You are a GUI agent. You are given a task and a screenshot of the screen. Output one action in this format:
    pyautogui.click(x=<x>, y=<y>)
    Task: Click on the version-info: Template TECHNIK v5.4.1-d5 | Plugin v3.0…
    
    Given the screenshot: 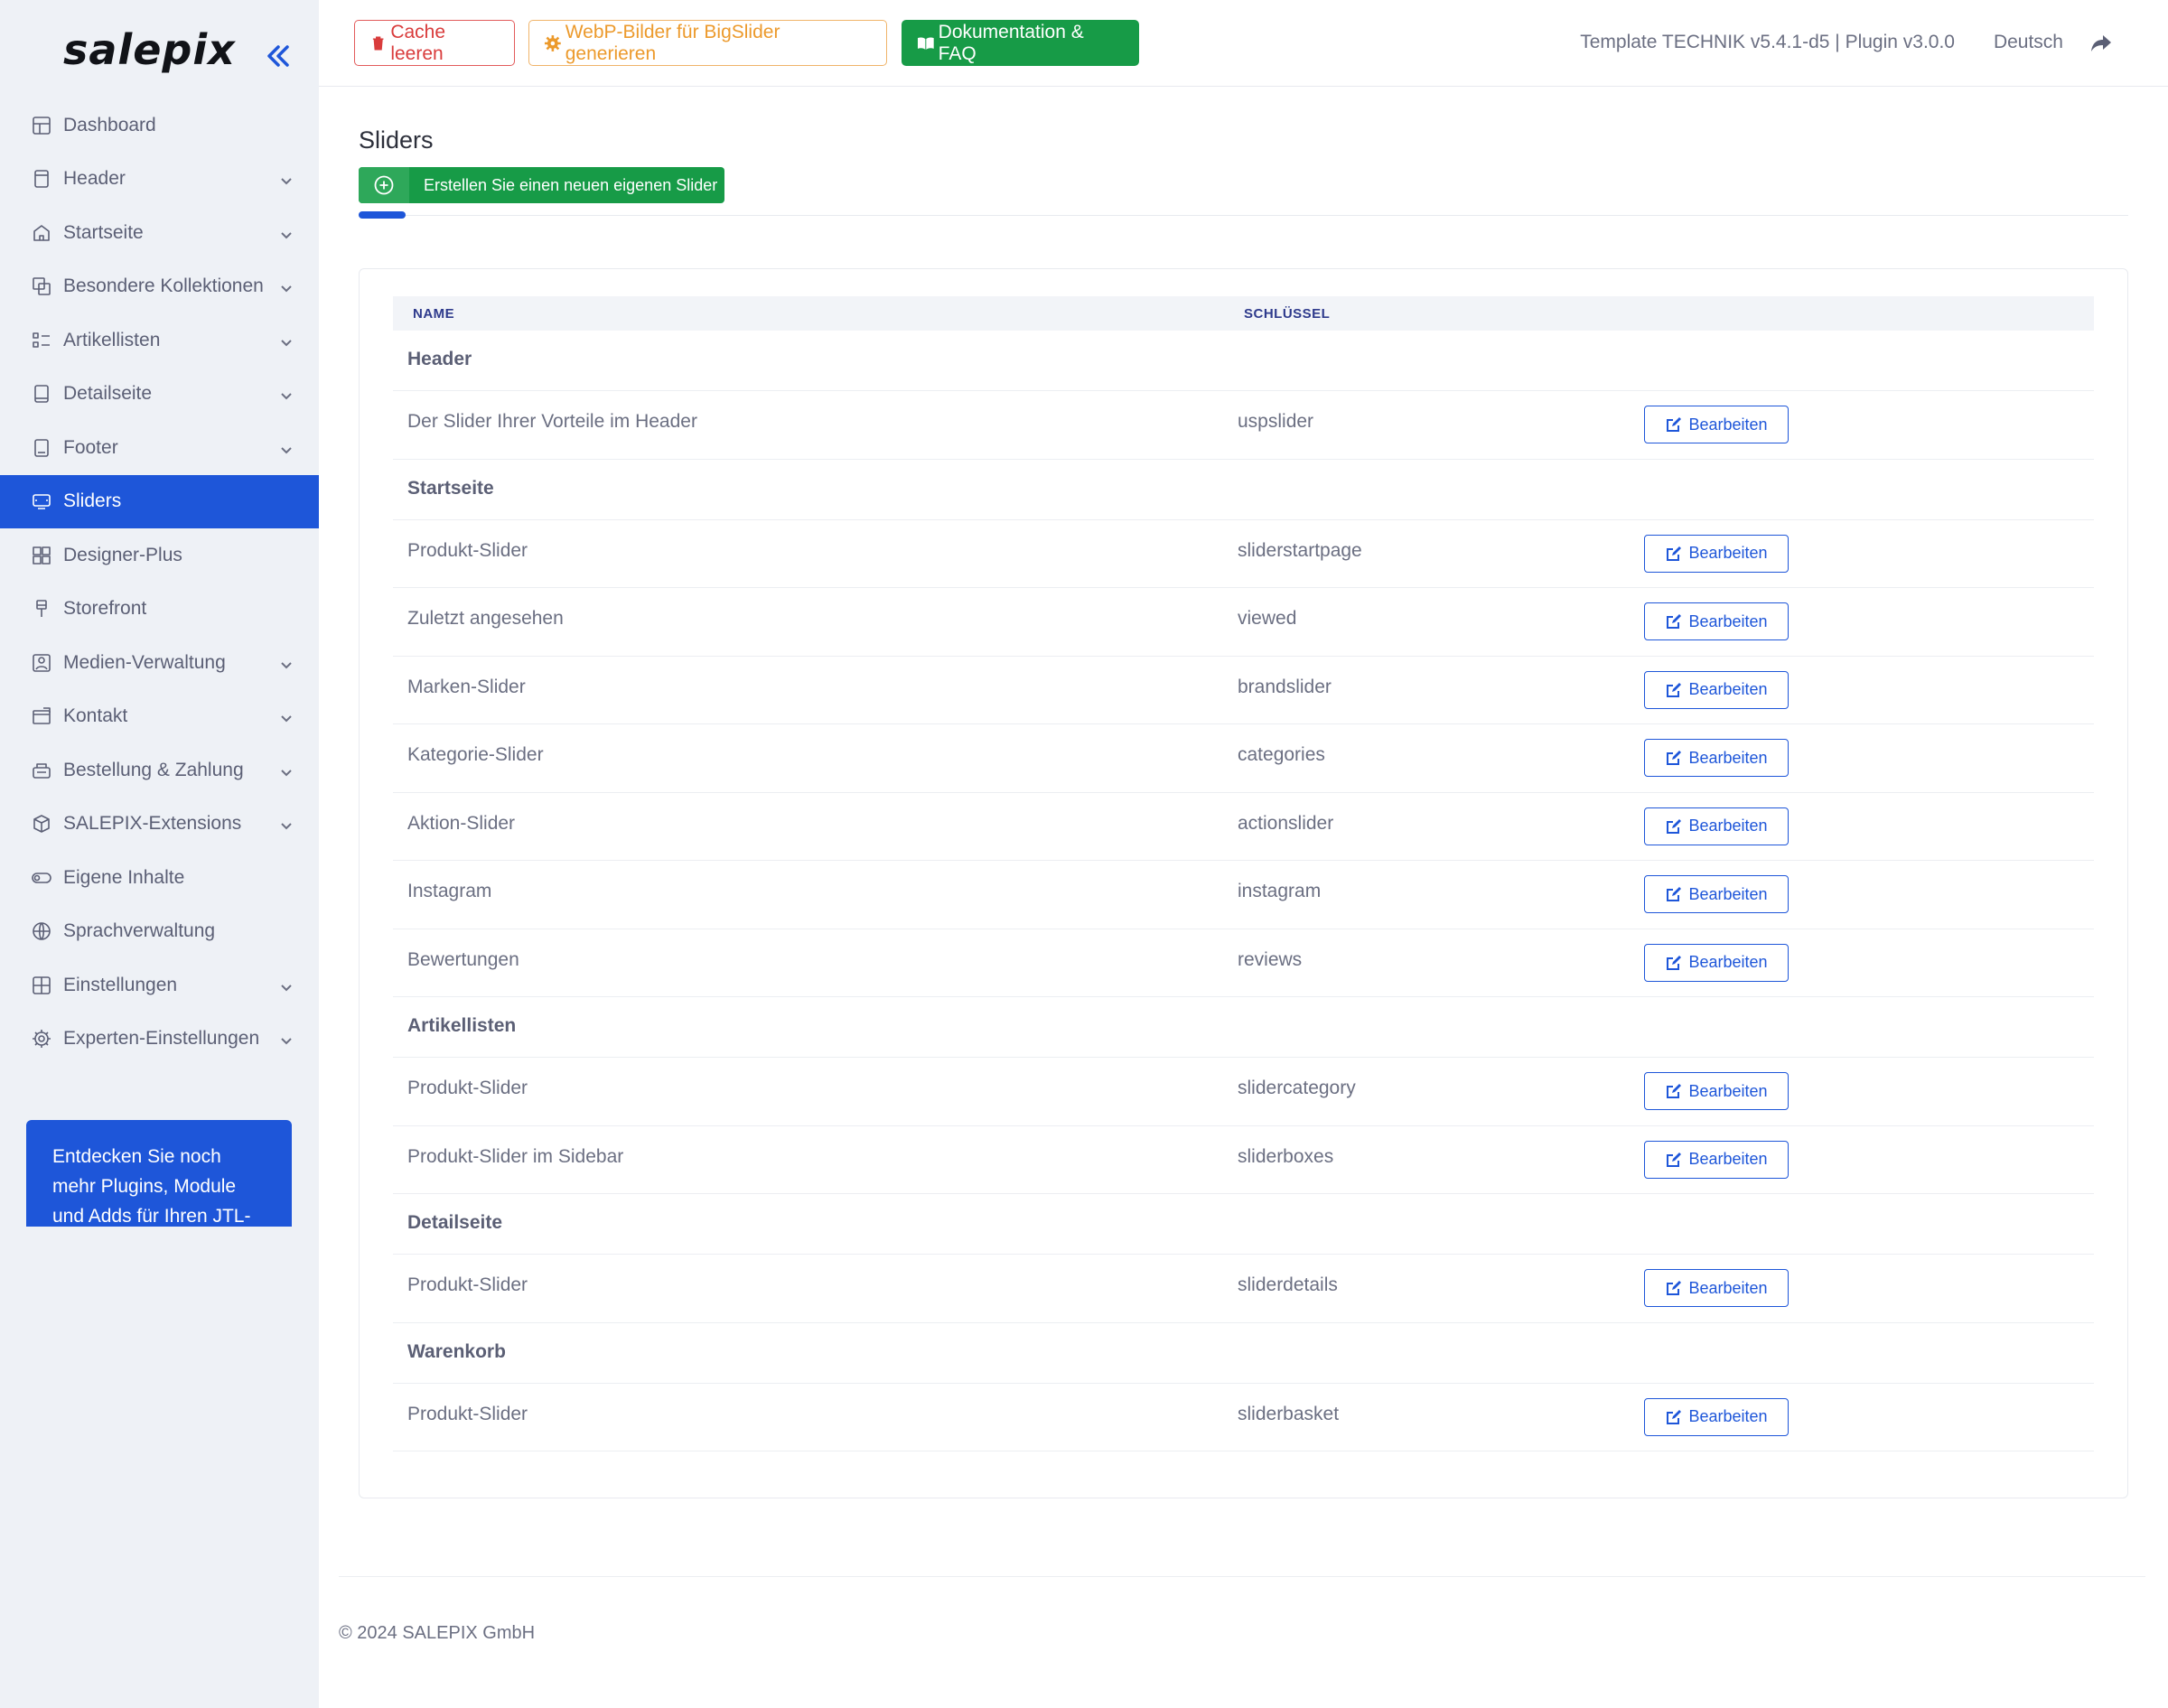 What is the action you would take?
    pyautogui.click(x=1768, y=42)
    